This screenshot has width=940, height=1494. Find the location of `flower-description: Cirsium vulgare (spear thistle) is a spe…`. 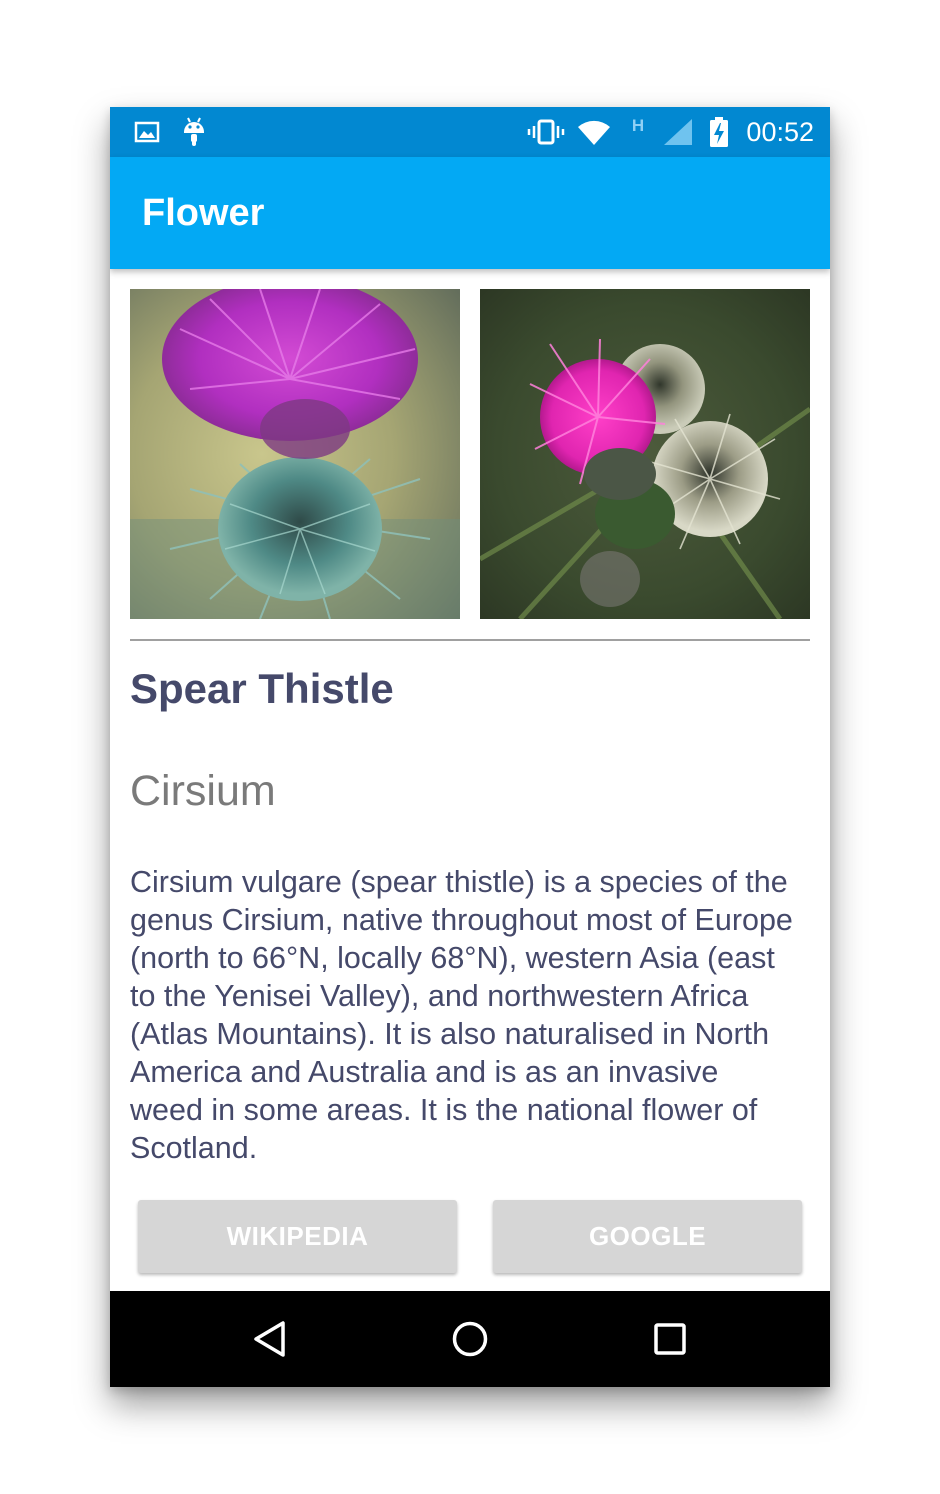

flower-description: Cirsium vulgare (spear thistle) is a spe… is located at coordinates (461, 1015).